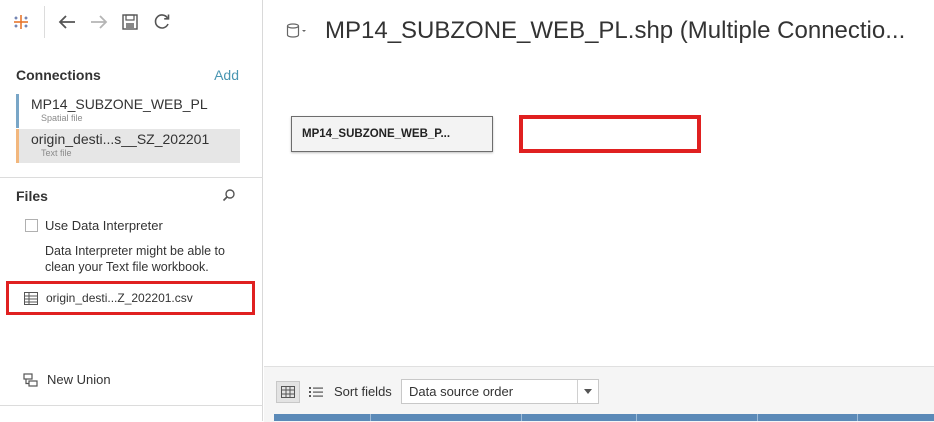  I want to click on file-item-csv: origin_desti...Z_202201.csv, so click(130, 298).